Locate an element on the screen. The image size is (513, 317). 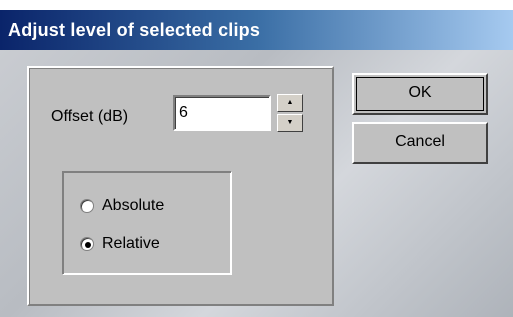
ok-button: OK is located at coordinates (420, 94).